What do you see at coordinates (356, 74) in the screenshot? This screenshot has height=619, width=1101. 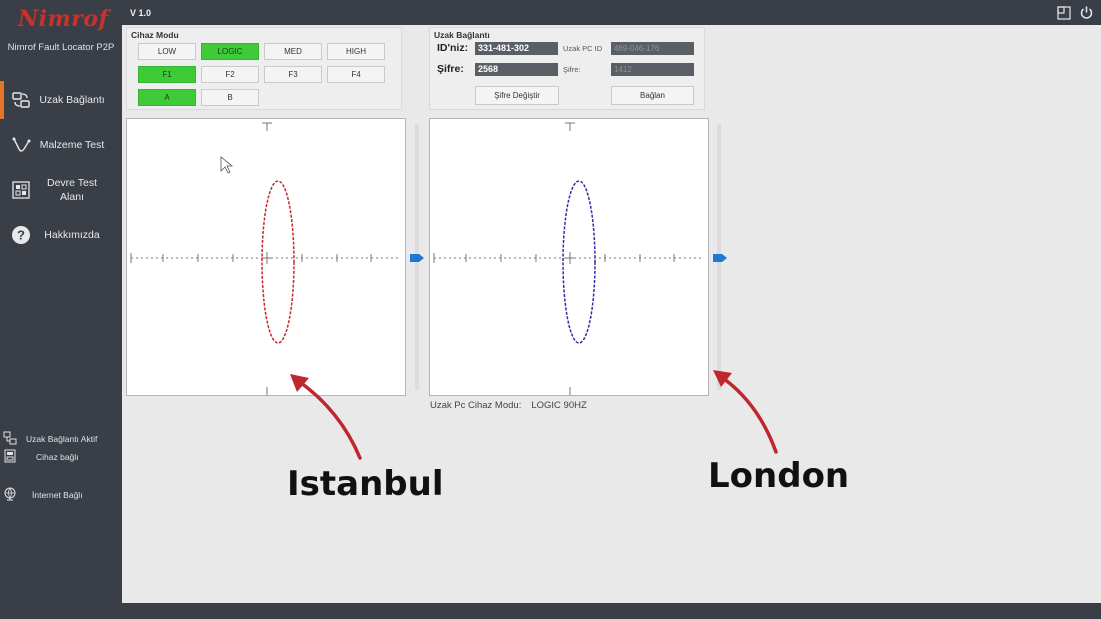 I see `freq-f4-button: F4` at bounding box center [356, 74].